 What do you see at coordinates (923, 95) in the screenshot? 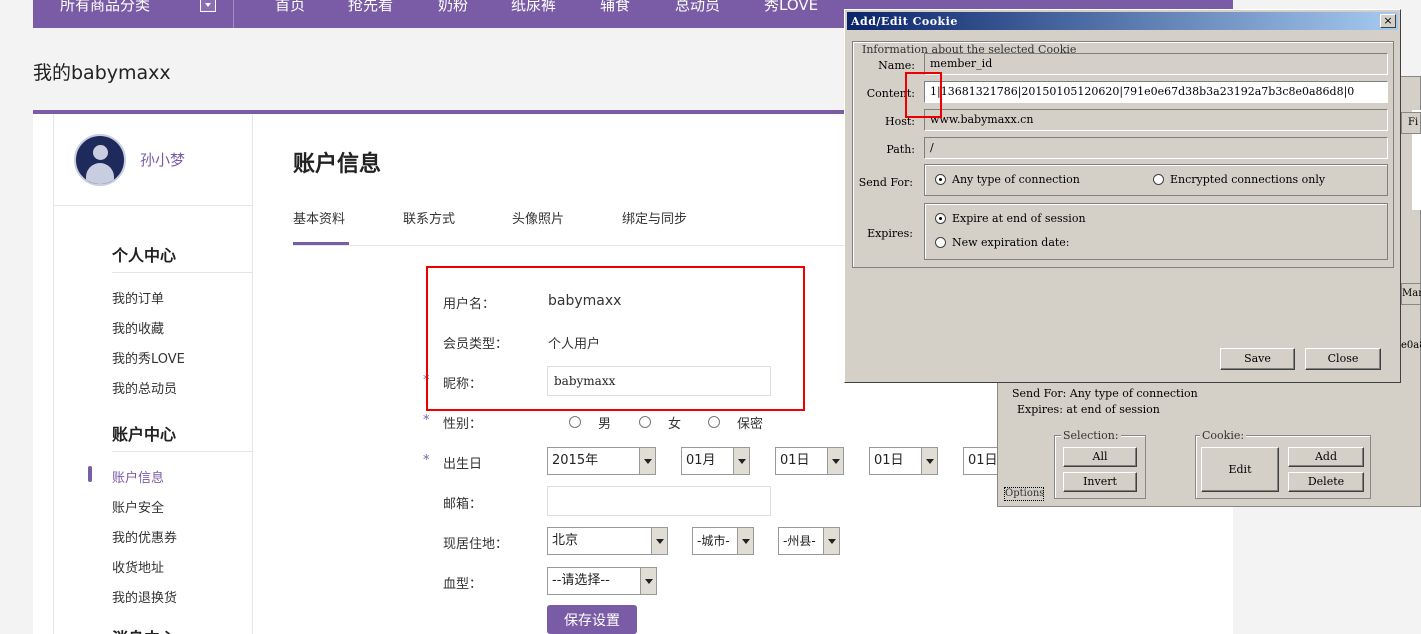
I see `content-highlight-box` at bounding box center [923, 95].